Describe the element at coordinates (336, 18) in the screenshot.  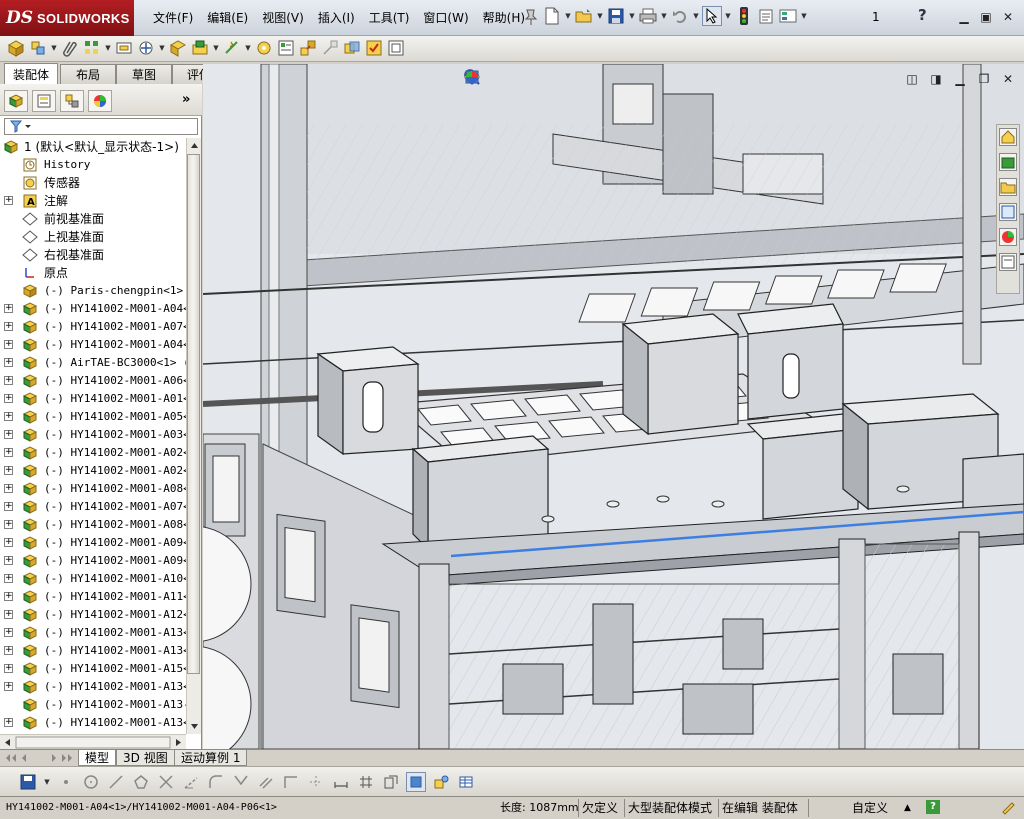
I see `menu-insert: 插入(I)` at that location.